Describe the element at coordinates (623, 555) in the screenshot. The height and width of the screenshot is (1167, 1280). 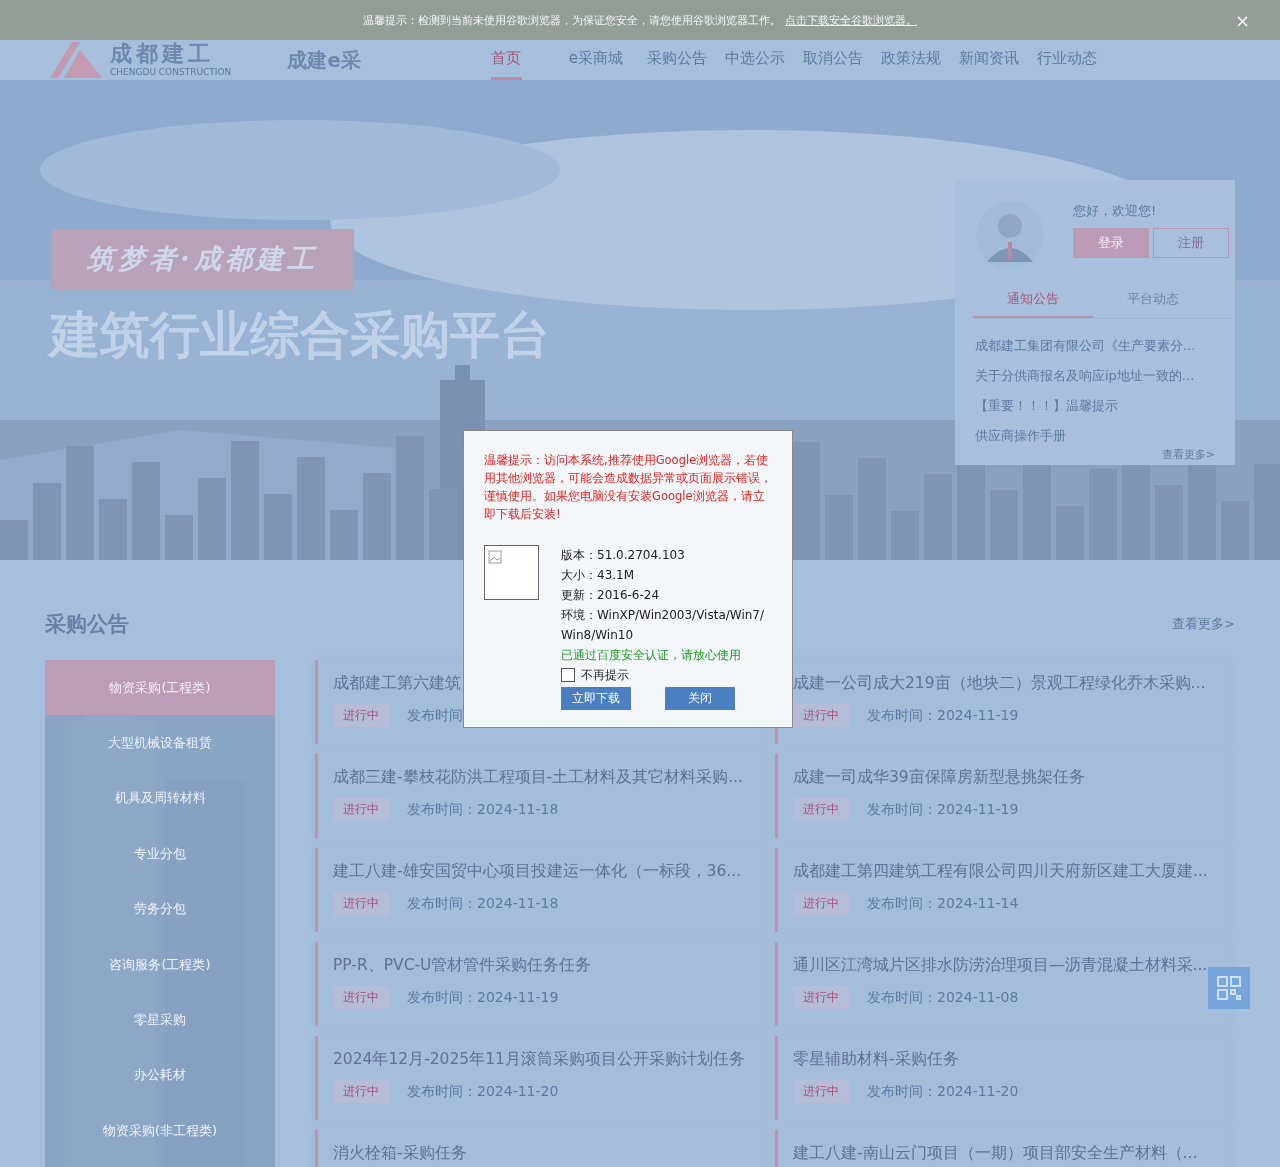
I see `version-detail: 版本：51.0.2704.103` at that location.